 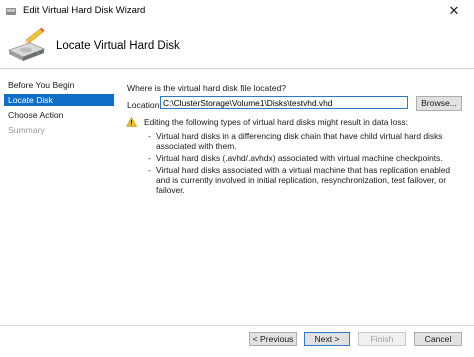 What do you see at coordinates (237, 341) in the screenshot?
I see `wizard-footer: < Previous Next > Finish Cancel` at bounding box center [237, 341].